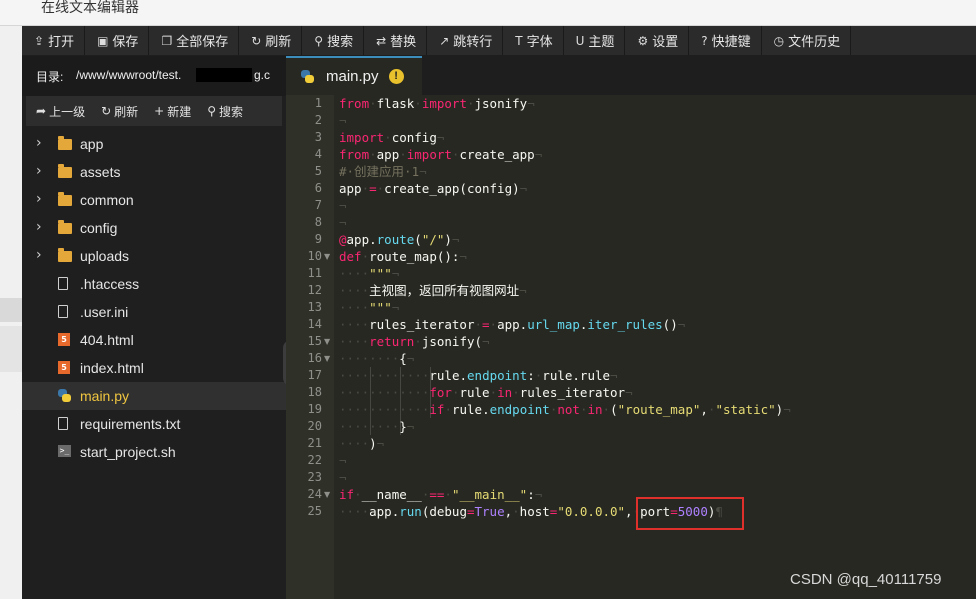 Image resolution: width=976 pixels, height=599 pixels. I want to click on tab-main-py: main.py !, so click(354, 75).